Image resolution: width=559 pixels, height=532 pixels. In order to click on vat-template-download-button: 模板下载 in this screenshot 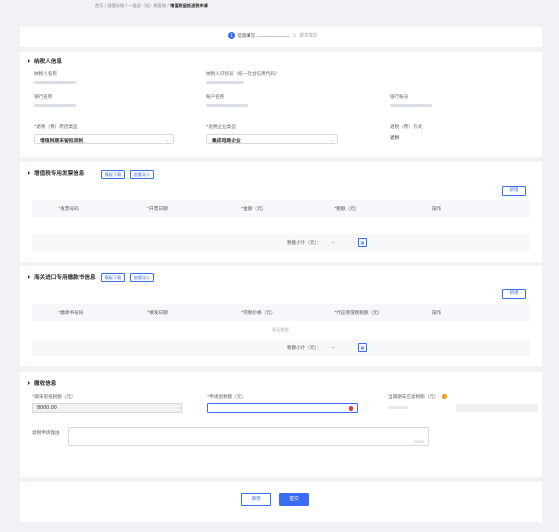, I will do `click(113, 174)`.